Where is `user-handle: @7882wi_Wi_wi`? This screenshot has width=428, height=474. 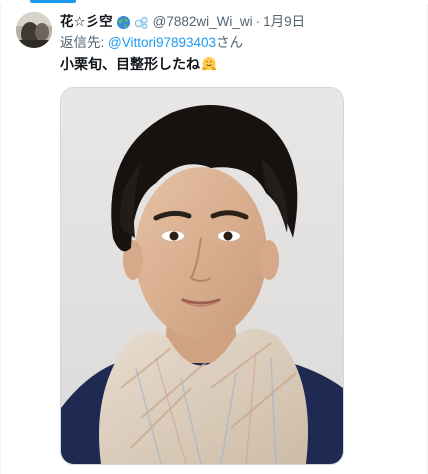 user-handle: @7882wi_Wi_wi is located at coordinates (203, 22).